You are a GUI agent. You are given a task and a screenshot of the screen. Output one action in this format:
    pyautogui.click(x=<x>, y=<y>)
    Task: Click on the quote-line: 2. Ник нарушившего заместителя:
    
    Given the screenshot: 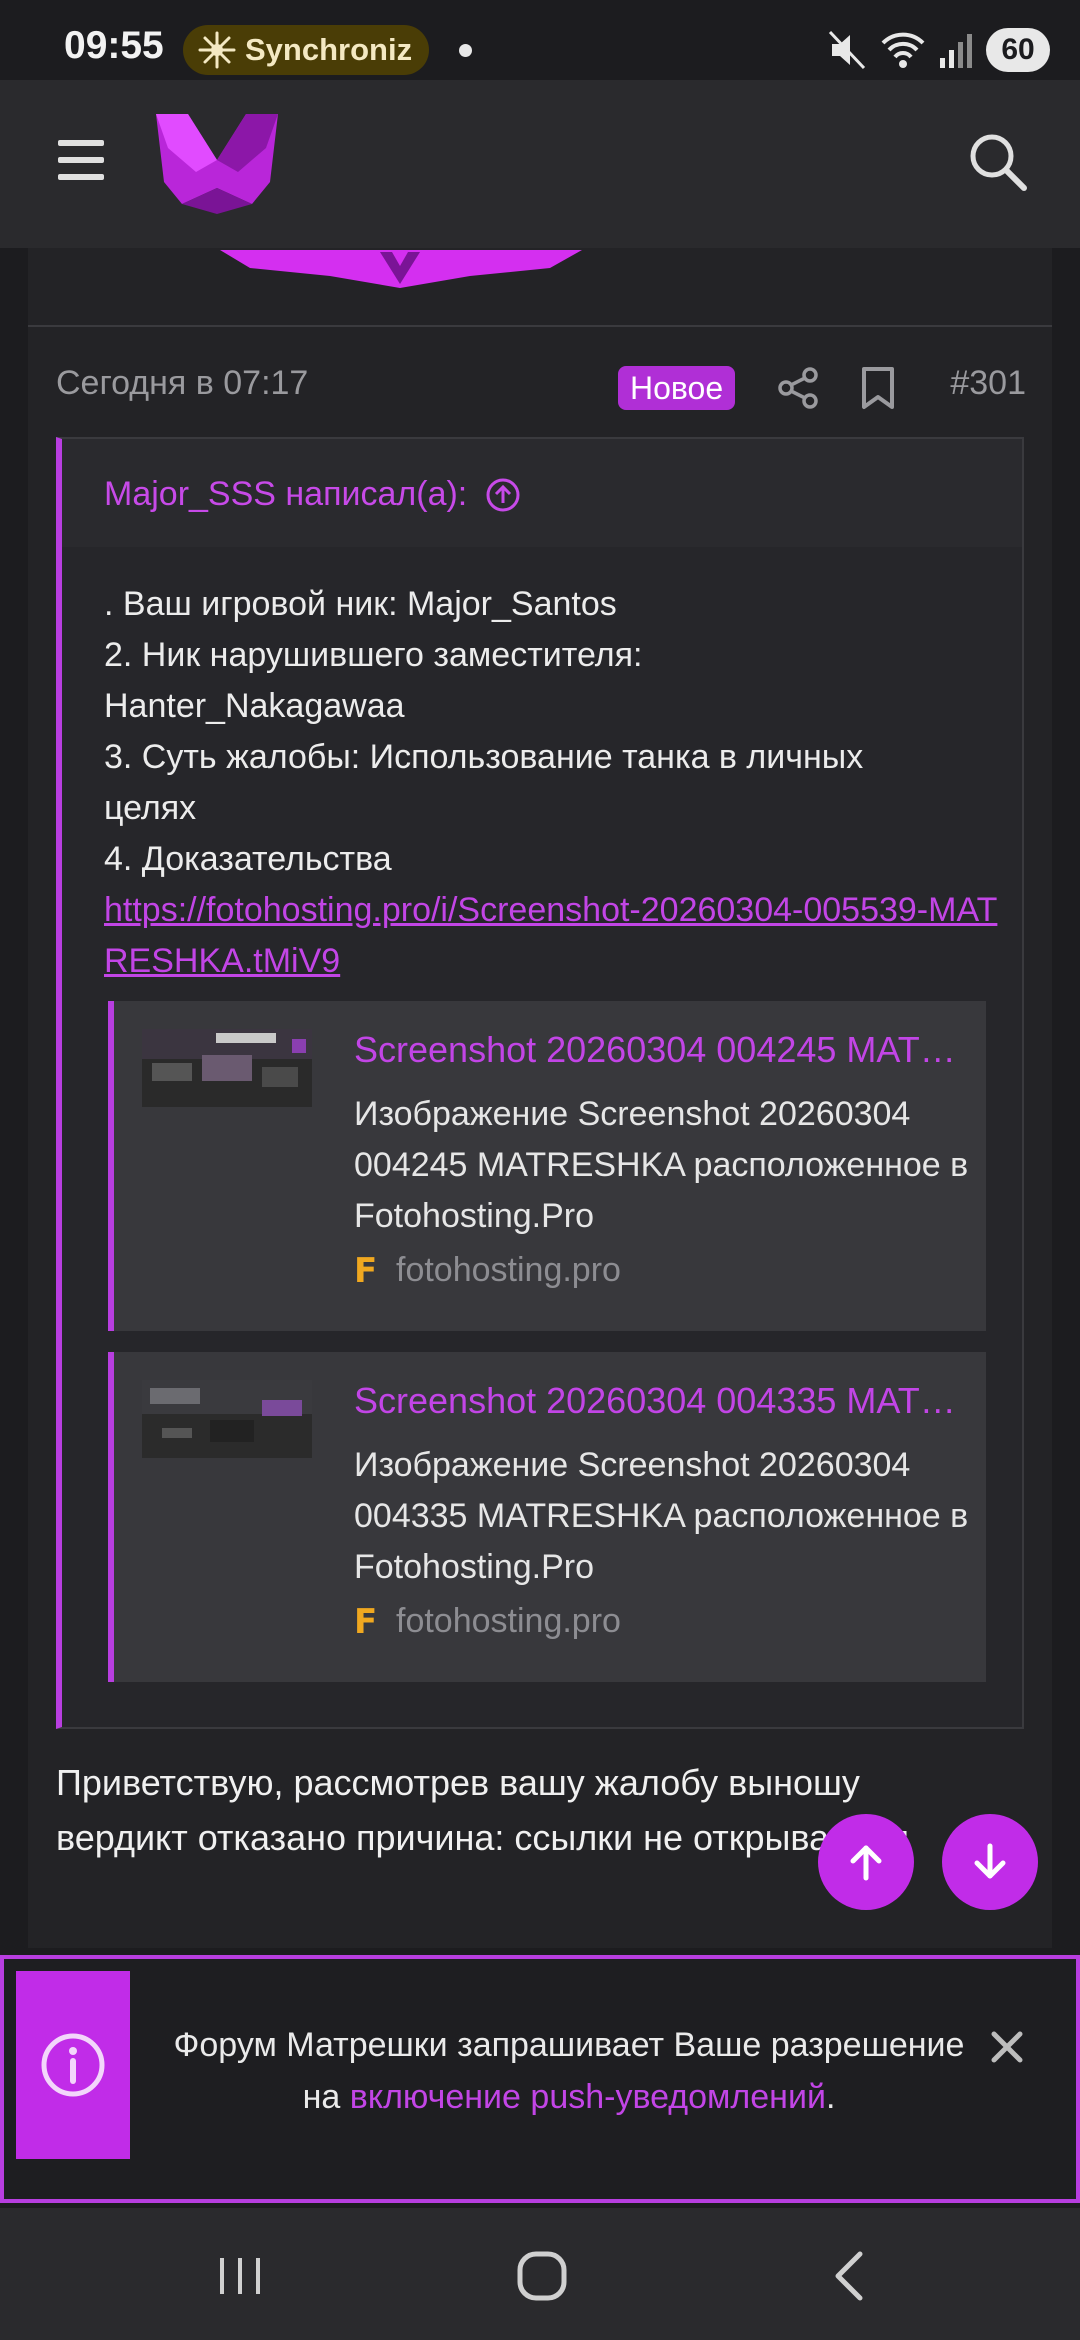 What is the action you would take?
    pyautogui.click(x=373, y=655)
    